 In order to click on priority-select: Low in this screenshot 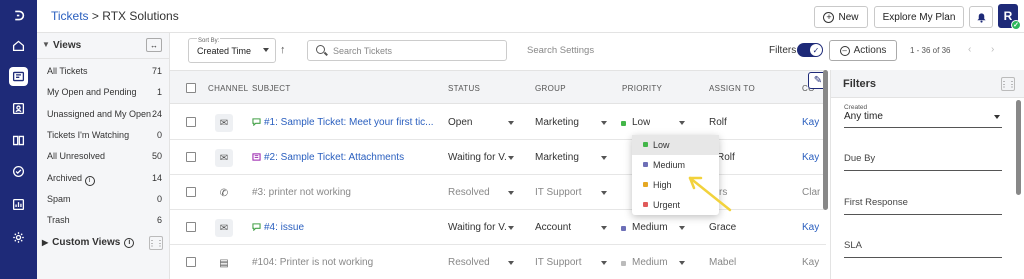, I will do `click(641, 122)`.